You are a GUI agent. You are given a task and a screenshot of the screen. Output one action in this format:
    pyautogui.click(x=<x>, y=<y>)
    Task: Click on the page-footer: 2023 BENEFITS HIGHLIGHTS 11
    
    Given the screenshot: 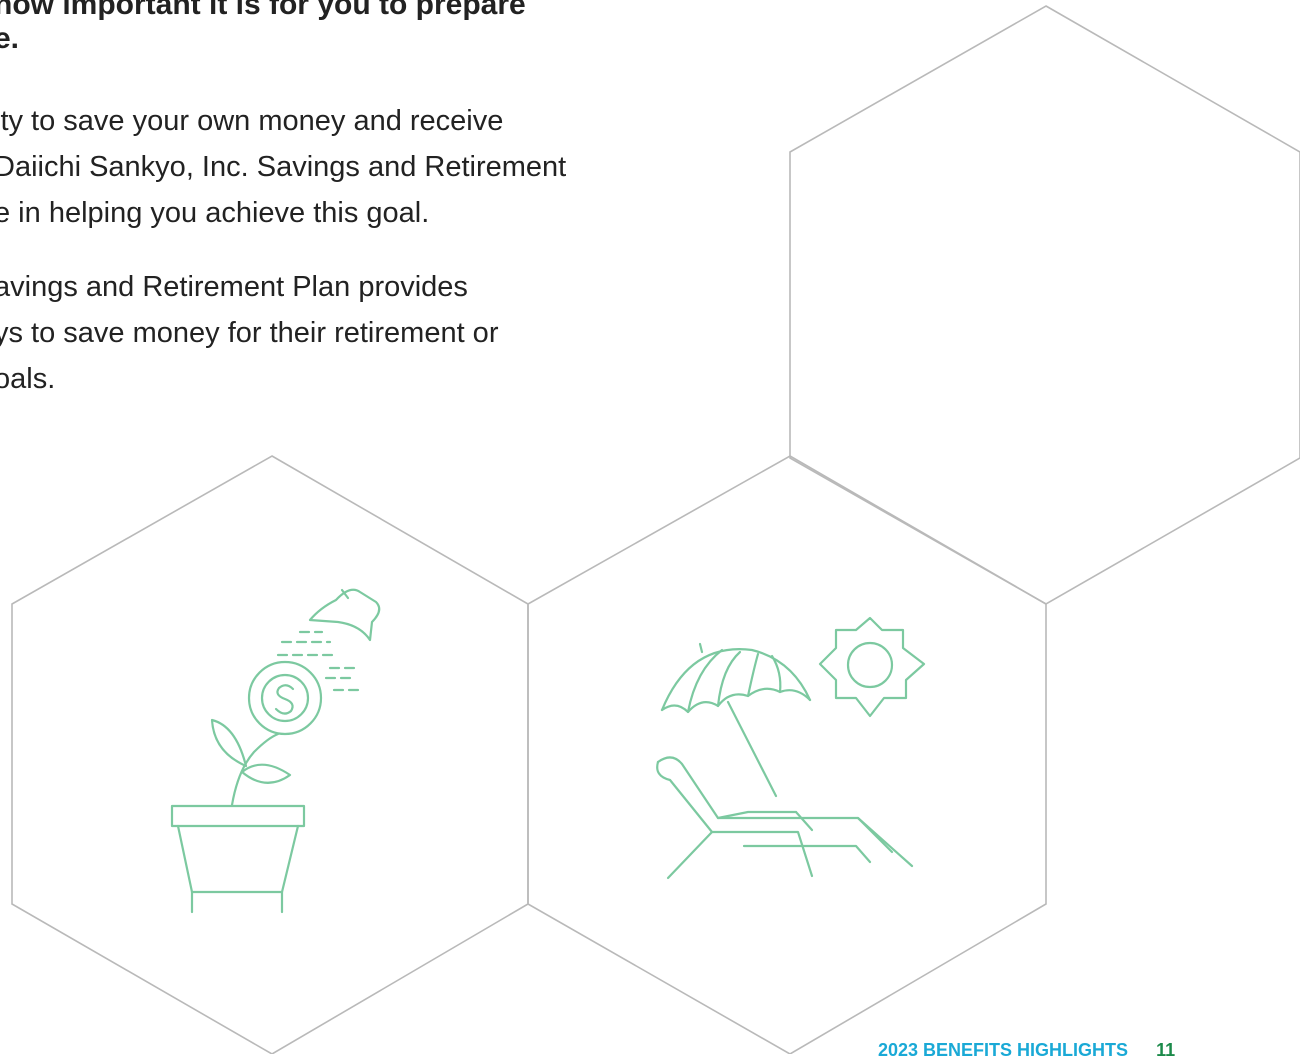 What is the action you would take?
    pyautogui.click(x=1026, y=1050)
    